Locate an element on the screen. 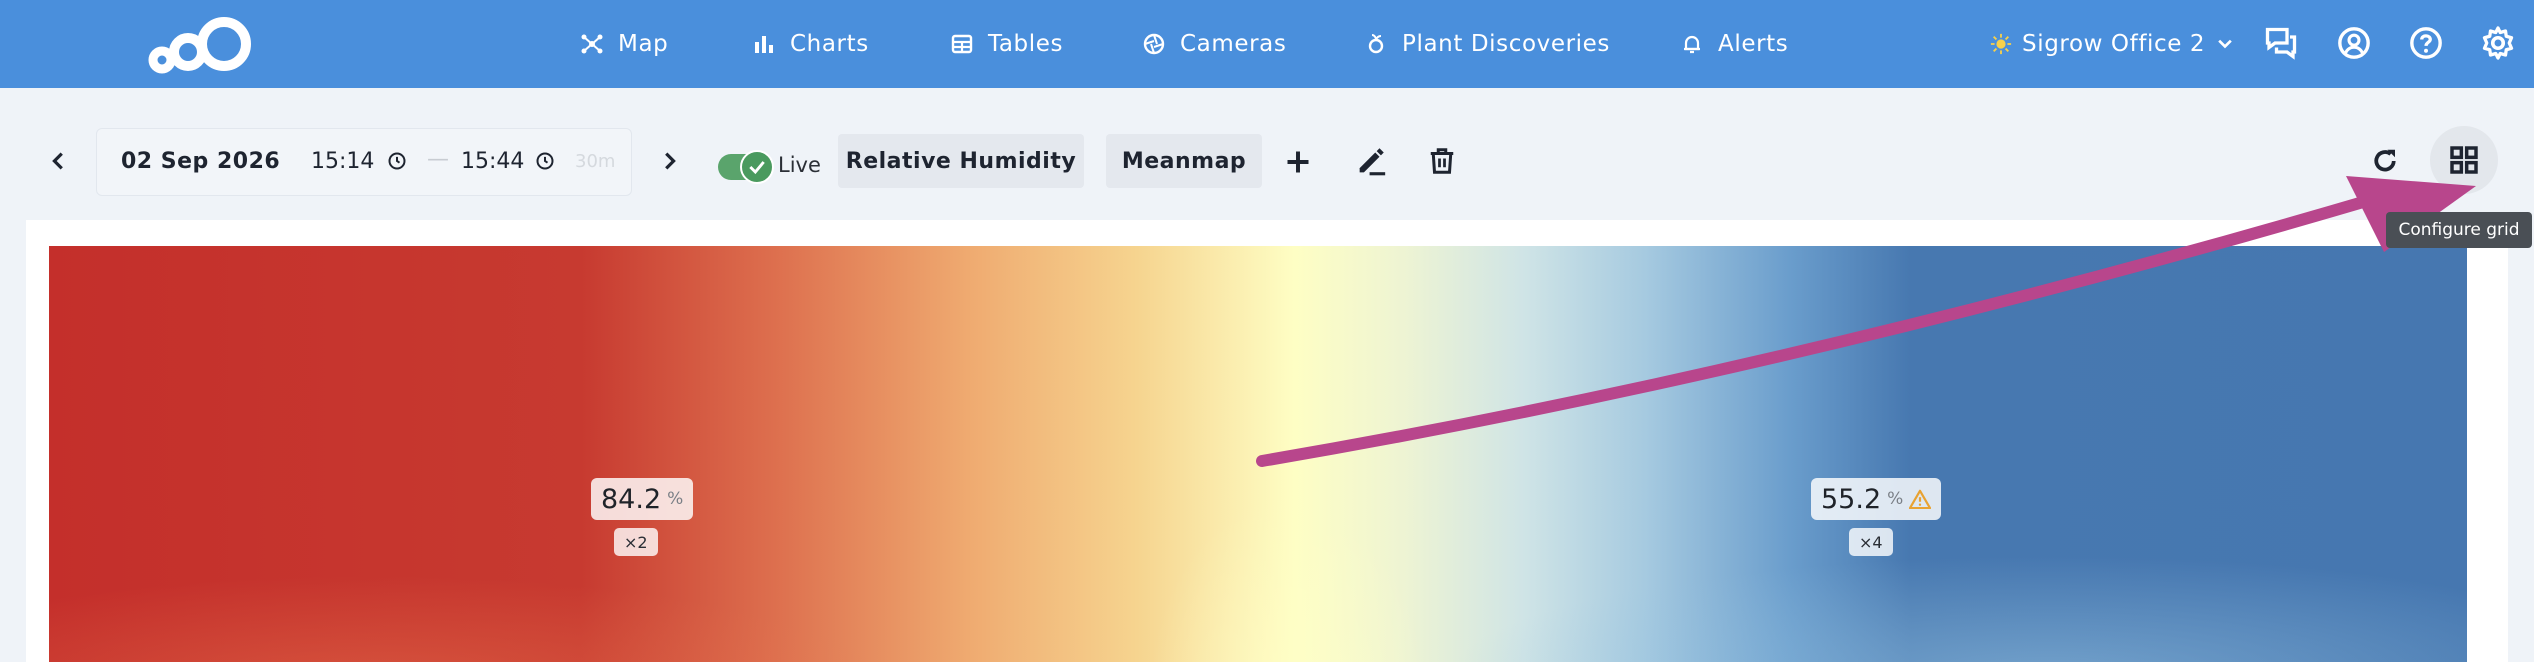  view-mode-selector: Meanmap is located at coordinates (1184, 161).